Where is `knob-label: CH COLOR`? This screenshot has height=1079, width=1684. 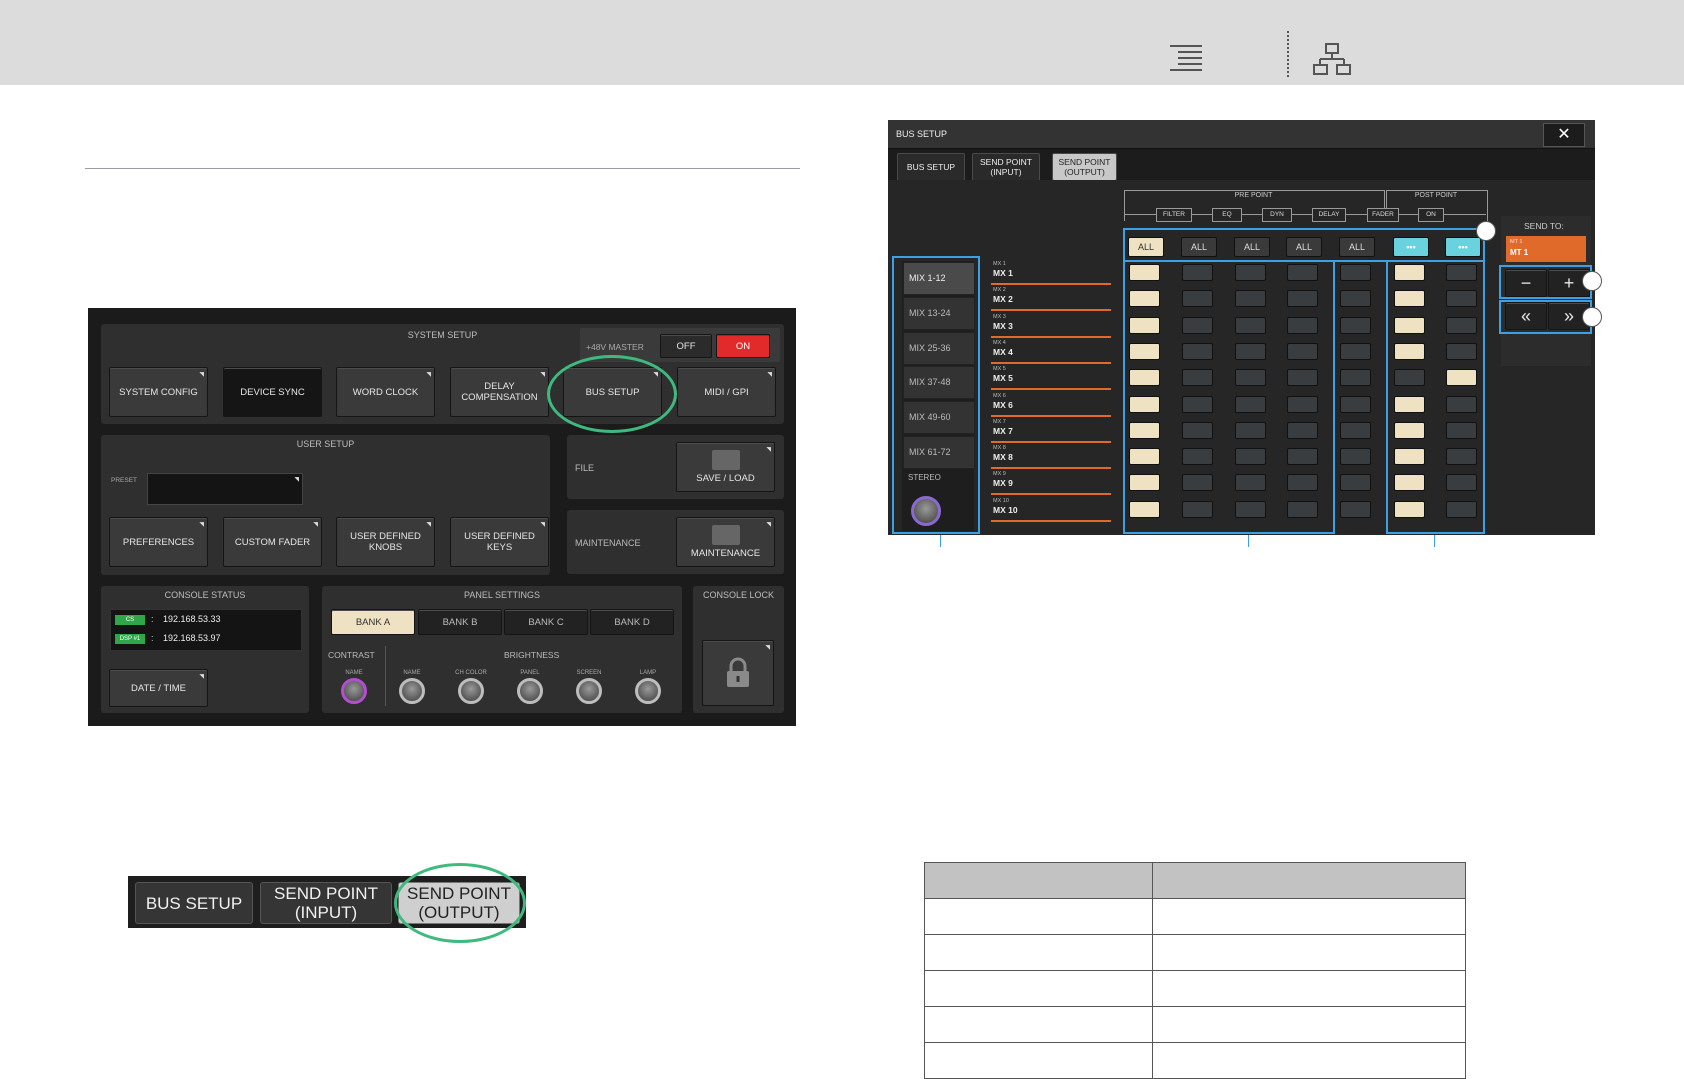
knob-label: CH COLOR is located at coordinates (471, 673).